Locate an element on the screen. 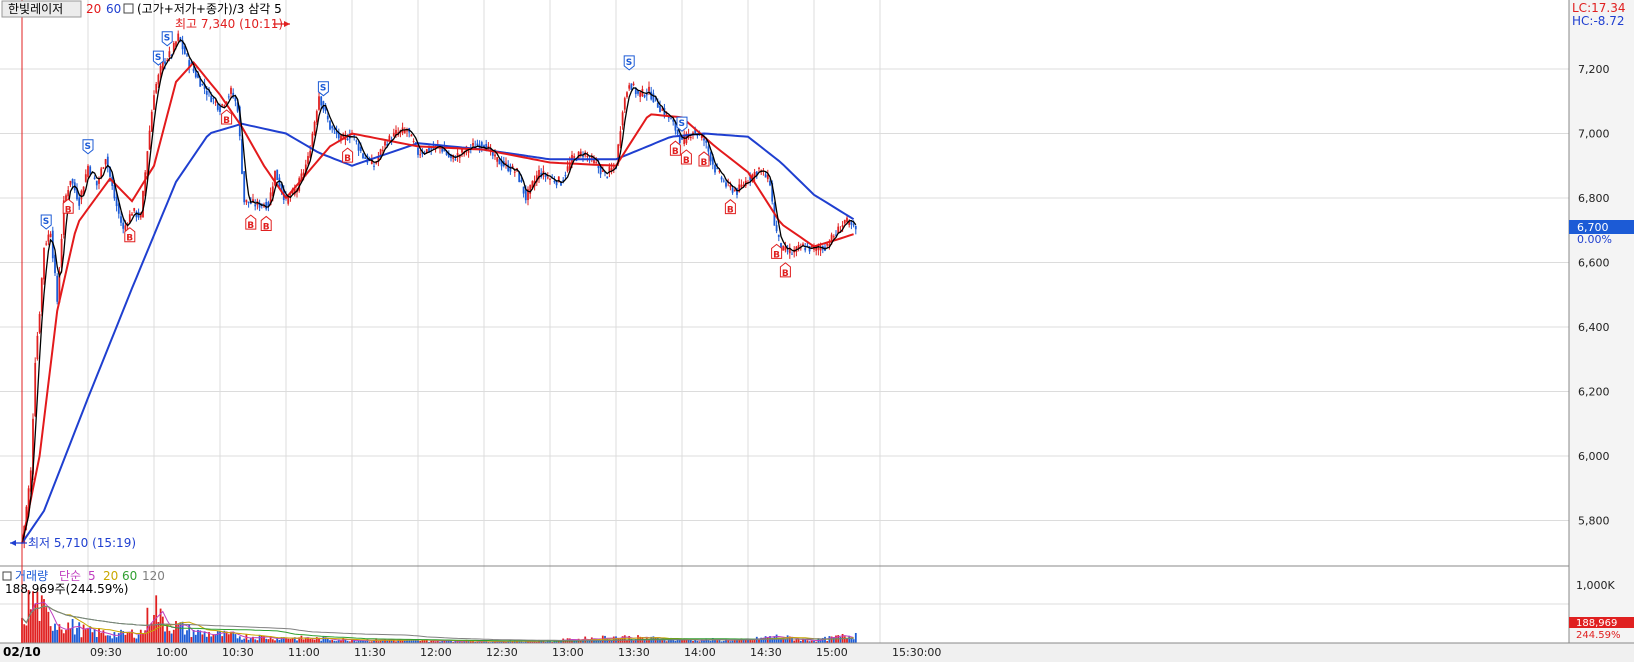  volume-legend-ma120: 120 is located at coordinates (153, 576).